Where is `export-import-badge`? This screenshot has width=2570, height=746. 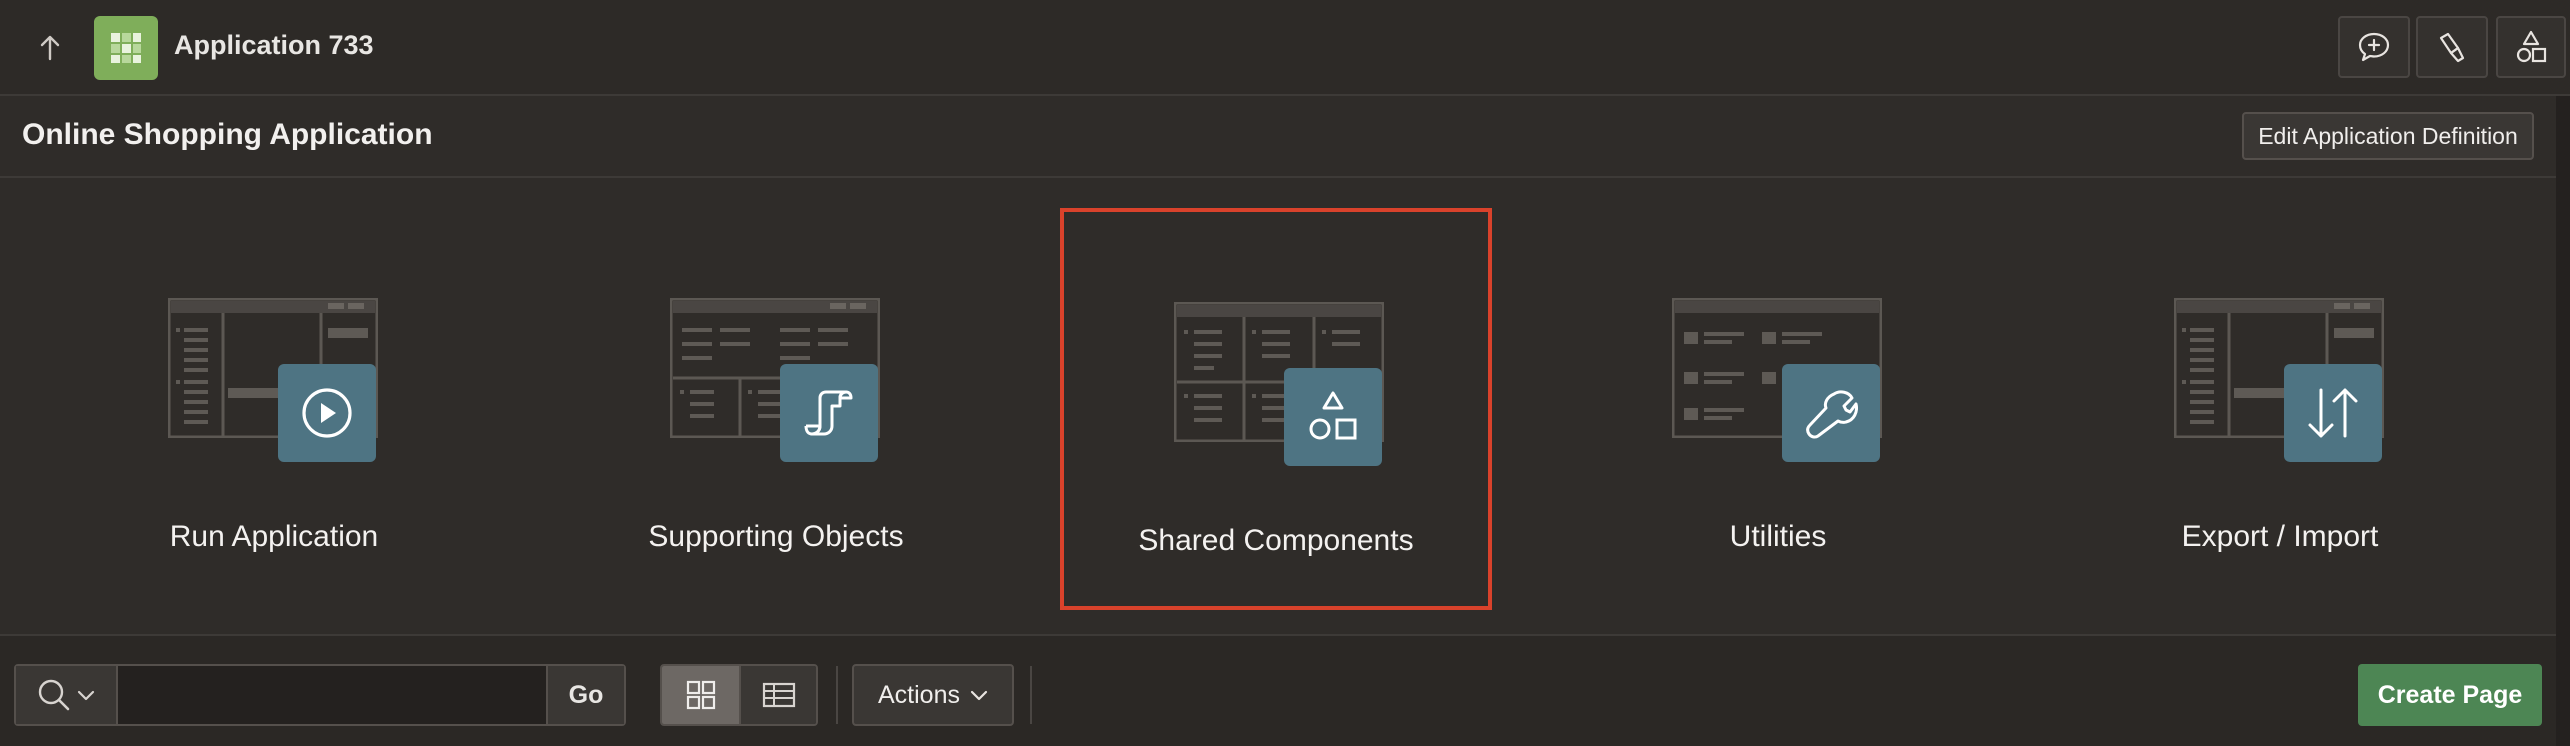 export-import-badge is located at coordinates (2333, 413).